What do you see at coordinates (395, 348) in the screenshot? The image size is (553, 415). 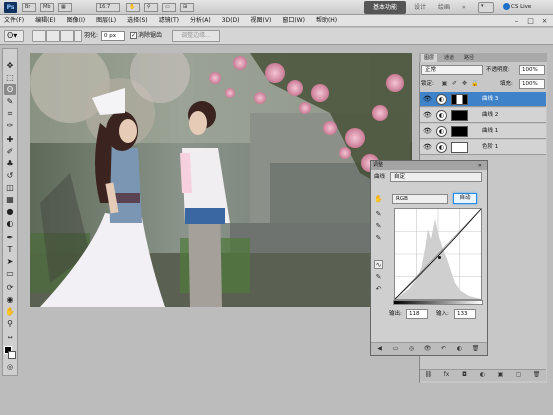 I see `expanded-view-icon: ▭` at bounding box center [395, 348].